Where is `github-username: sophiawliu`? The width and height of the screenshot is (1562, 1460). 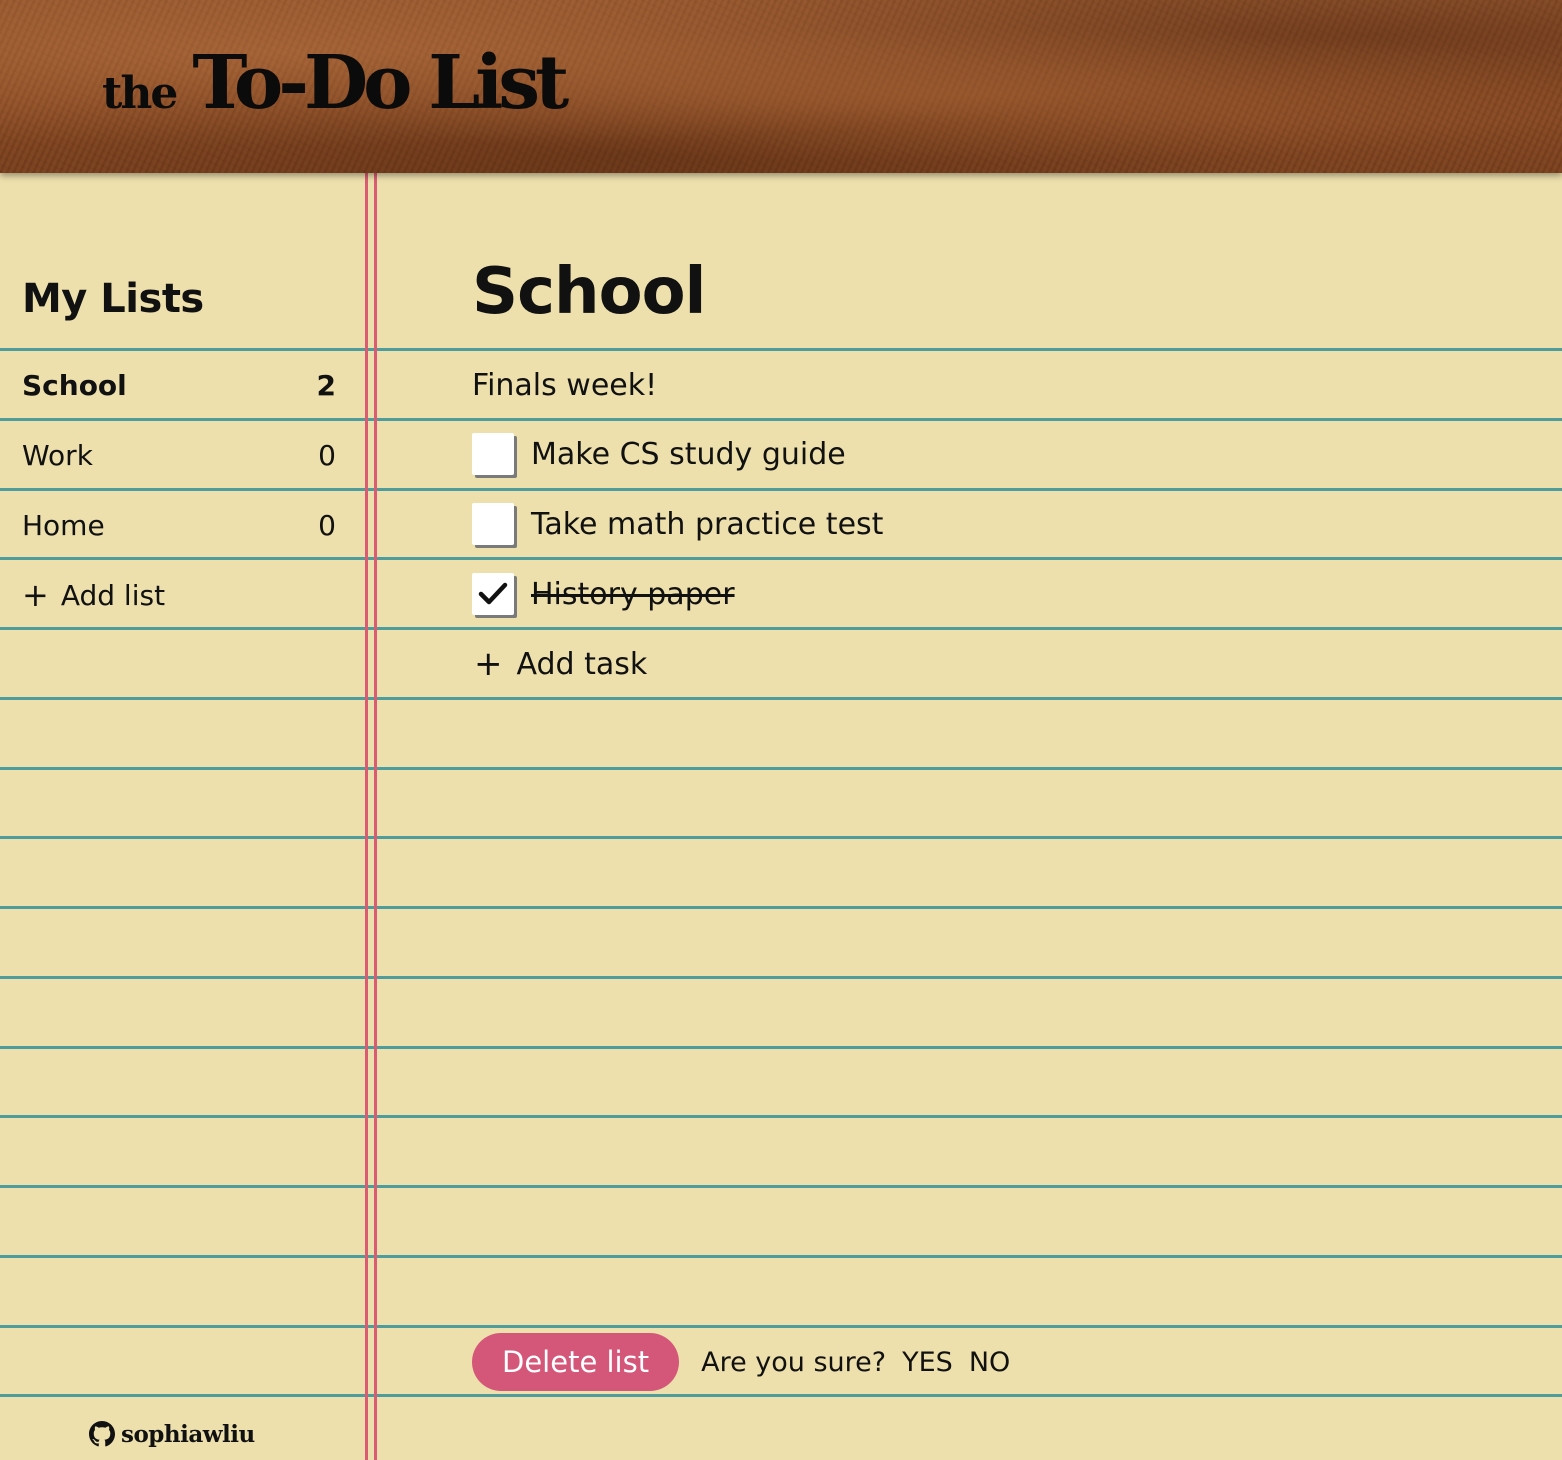
github-username: sophiawliu is located at coordinates (188, 1434).